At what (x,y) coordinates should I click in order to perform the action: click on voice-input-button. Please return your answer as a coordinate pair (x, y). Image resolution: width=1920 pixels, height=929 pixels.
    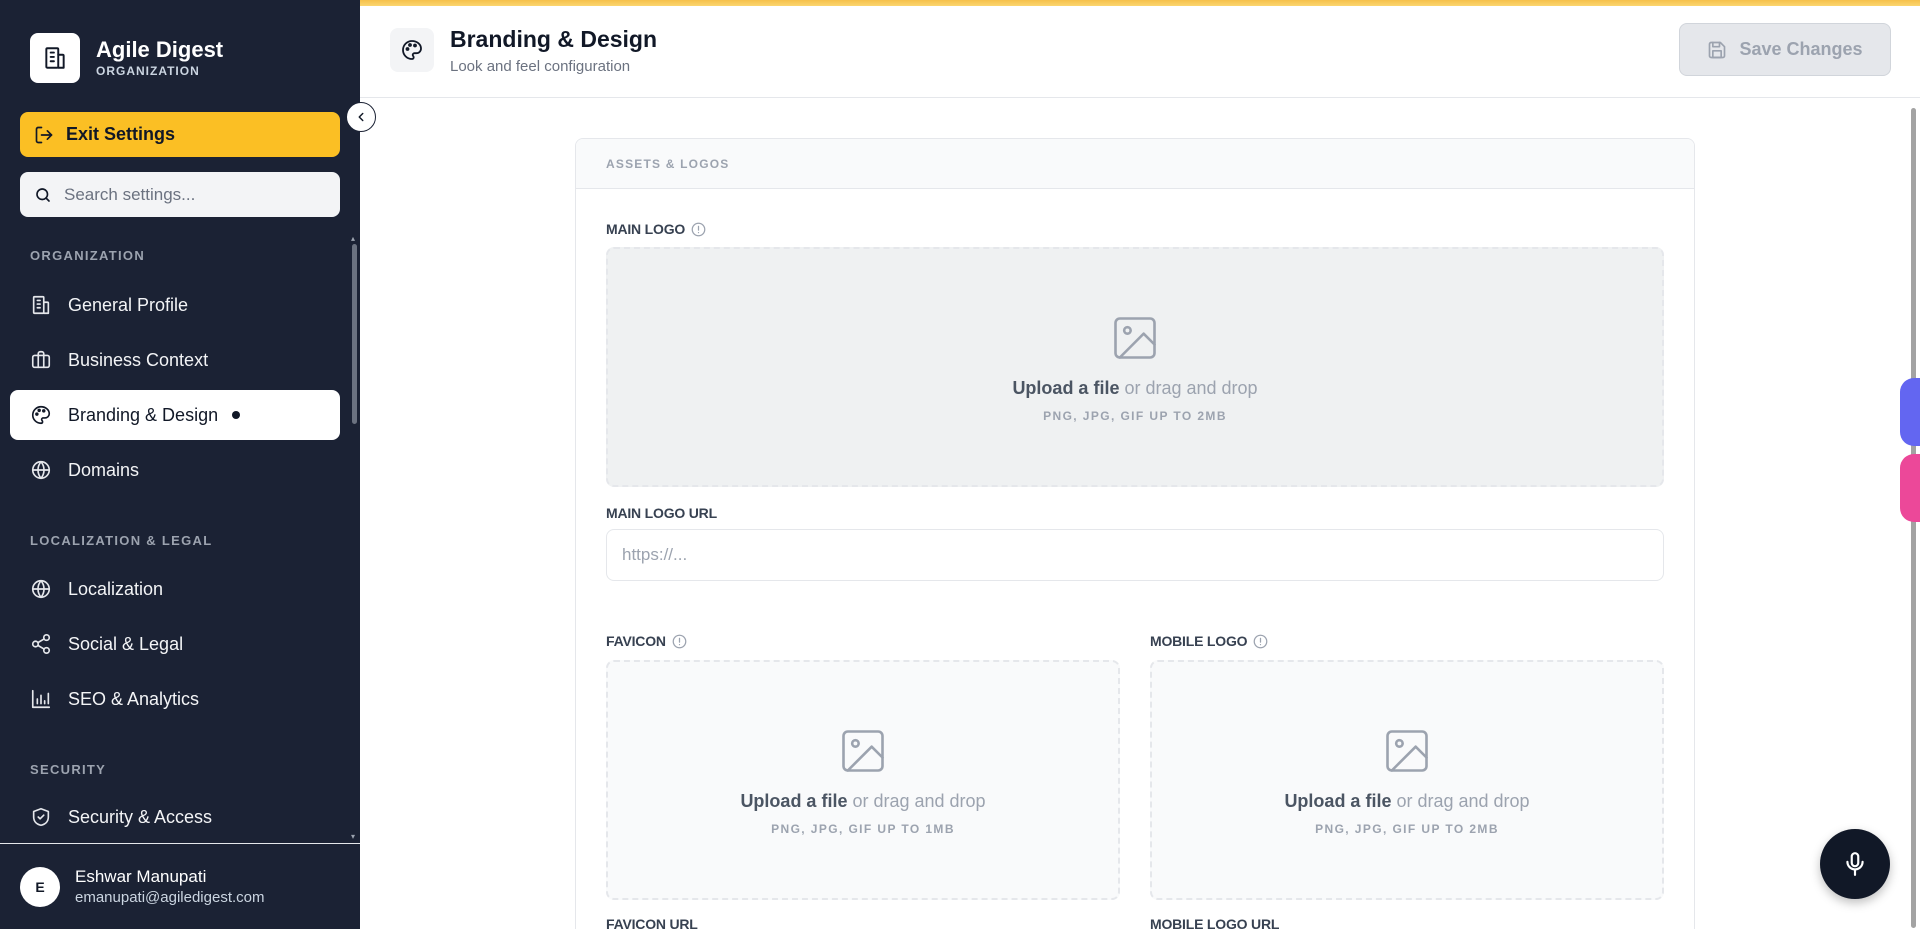
    Looking at the image, I should click on (1855, 864).